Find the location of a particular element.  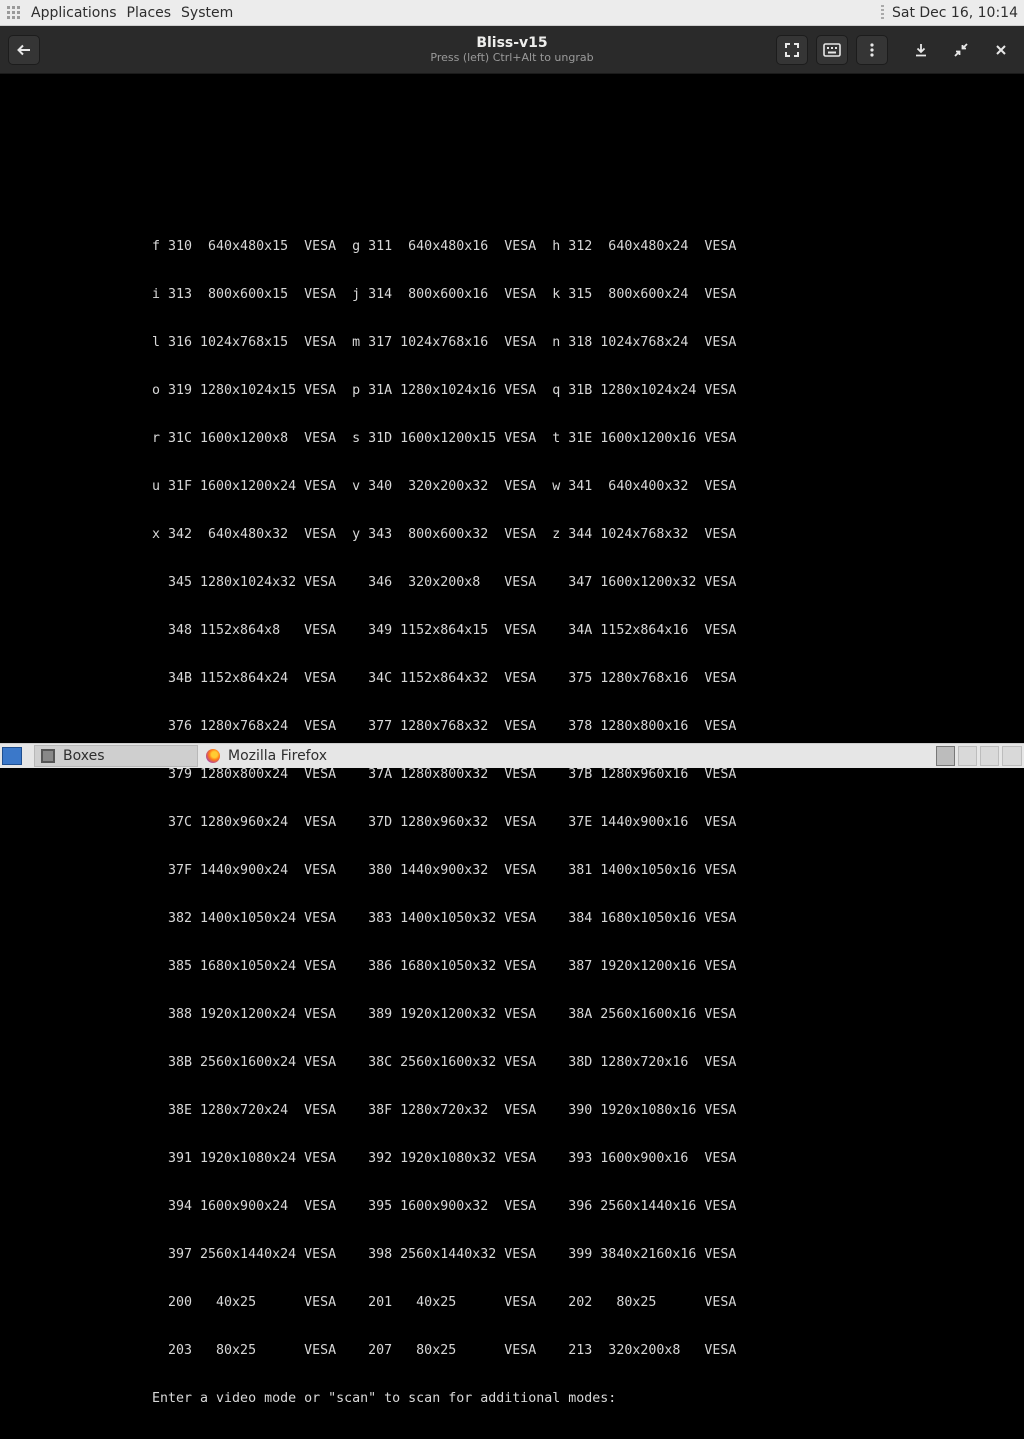

menu-places: Places is located at coordinates (149, 13).